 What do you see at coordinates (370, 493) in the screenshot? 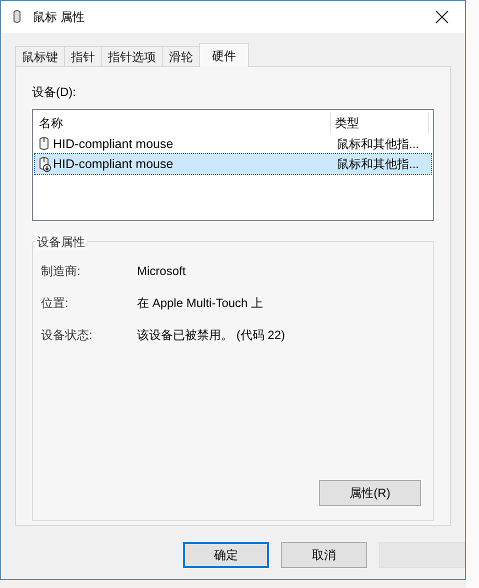
I see `properties-button: 属性(R)` at bounding box center [370, 493].